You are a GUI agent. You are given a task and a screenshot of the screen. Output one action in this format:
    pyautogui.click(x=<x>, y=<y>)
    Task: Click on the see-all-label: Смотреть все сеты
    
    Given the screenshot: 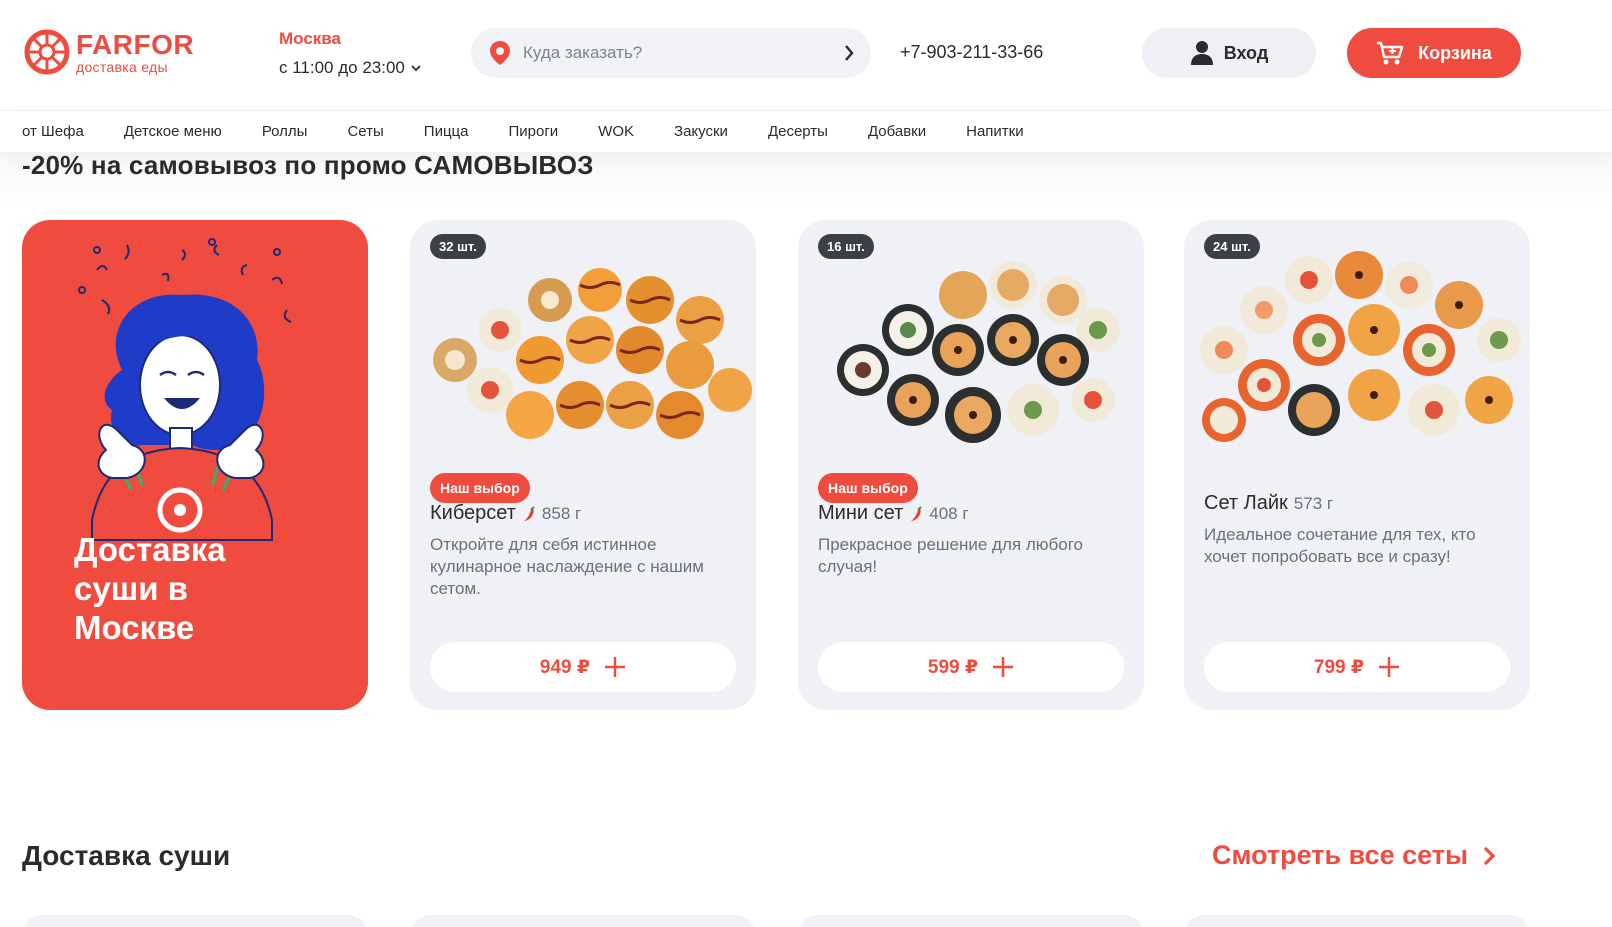 What is the action you would take?
    pyautogui.click(x=1340, y=855)
    